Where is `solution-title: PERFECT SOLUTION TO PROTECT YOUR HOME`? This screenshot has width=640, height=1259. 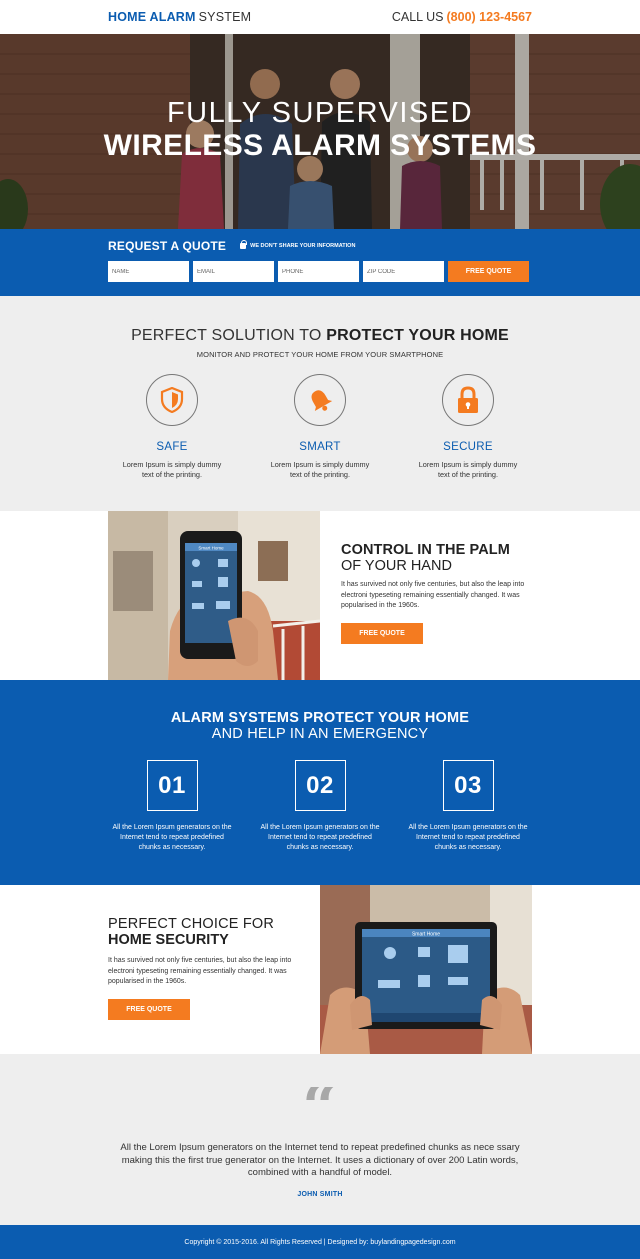
solution-title: PERFECT SOLUTION TO PROTECT YOUR HOME is located at coordinates (320, 336).